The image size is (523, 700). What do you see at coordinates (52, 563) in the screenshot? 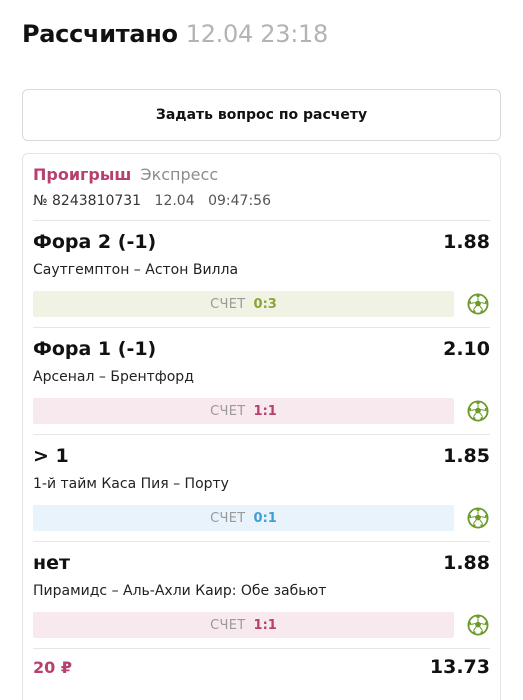
I see `bet-outcome: нет` at bounding box center [52, 563].